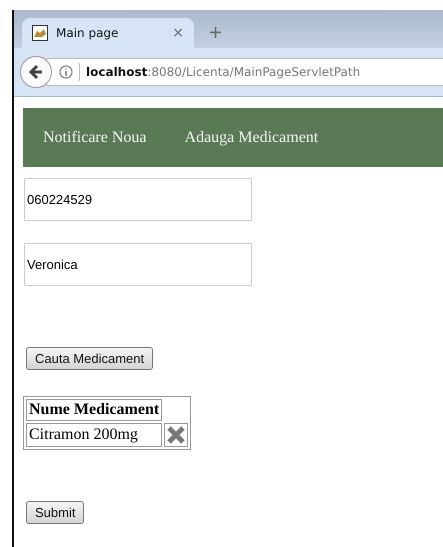 The height and width of the screenshot is (547, 443). I want to click on nav-link: Notificare Noua, so click(95, 137).